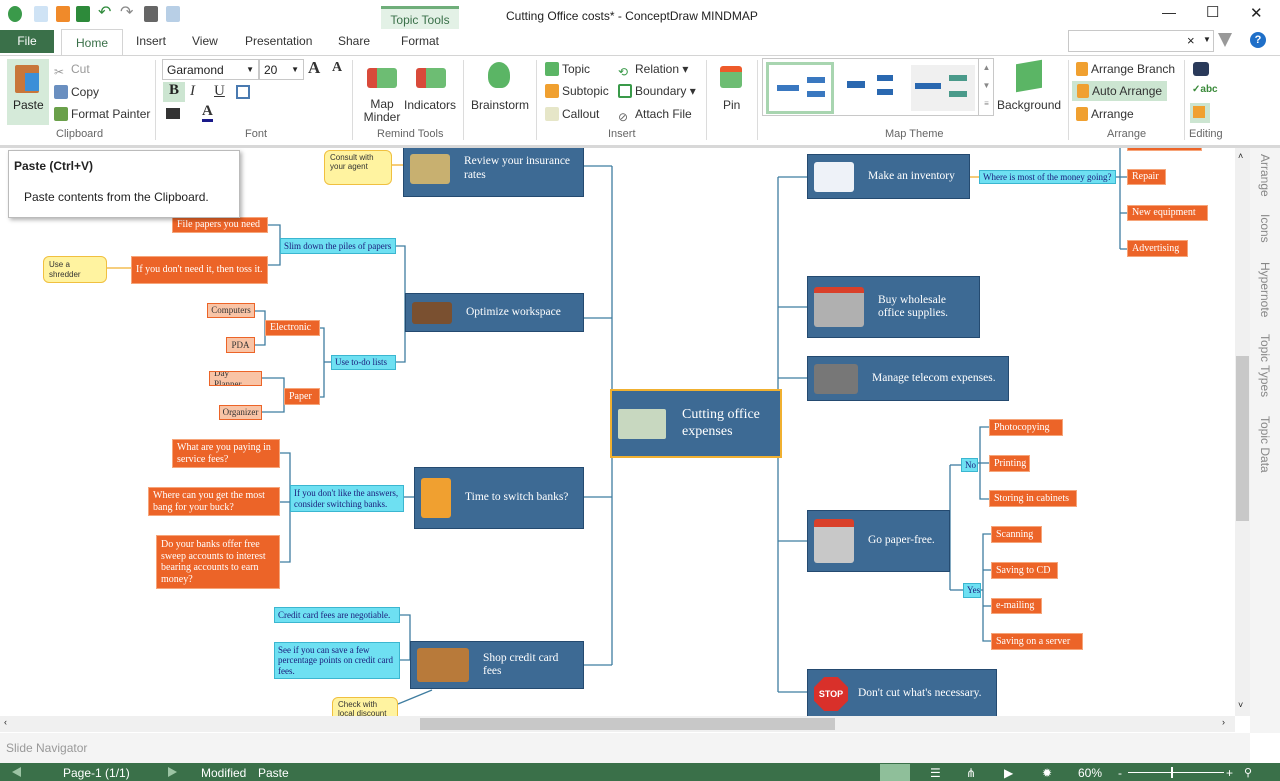  I want to click on leaf-repair: Repair, so click(1146, 177).